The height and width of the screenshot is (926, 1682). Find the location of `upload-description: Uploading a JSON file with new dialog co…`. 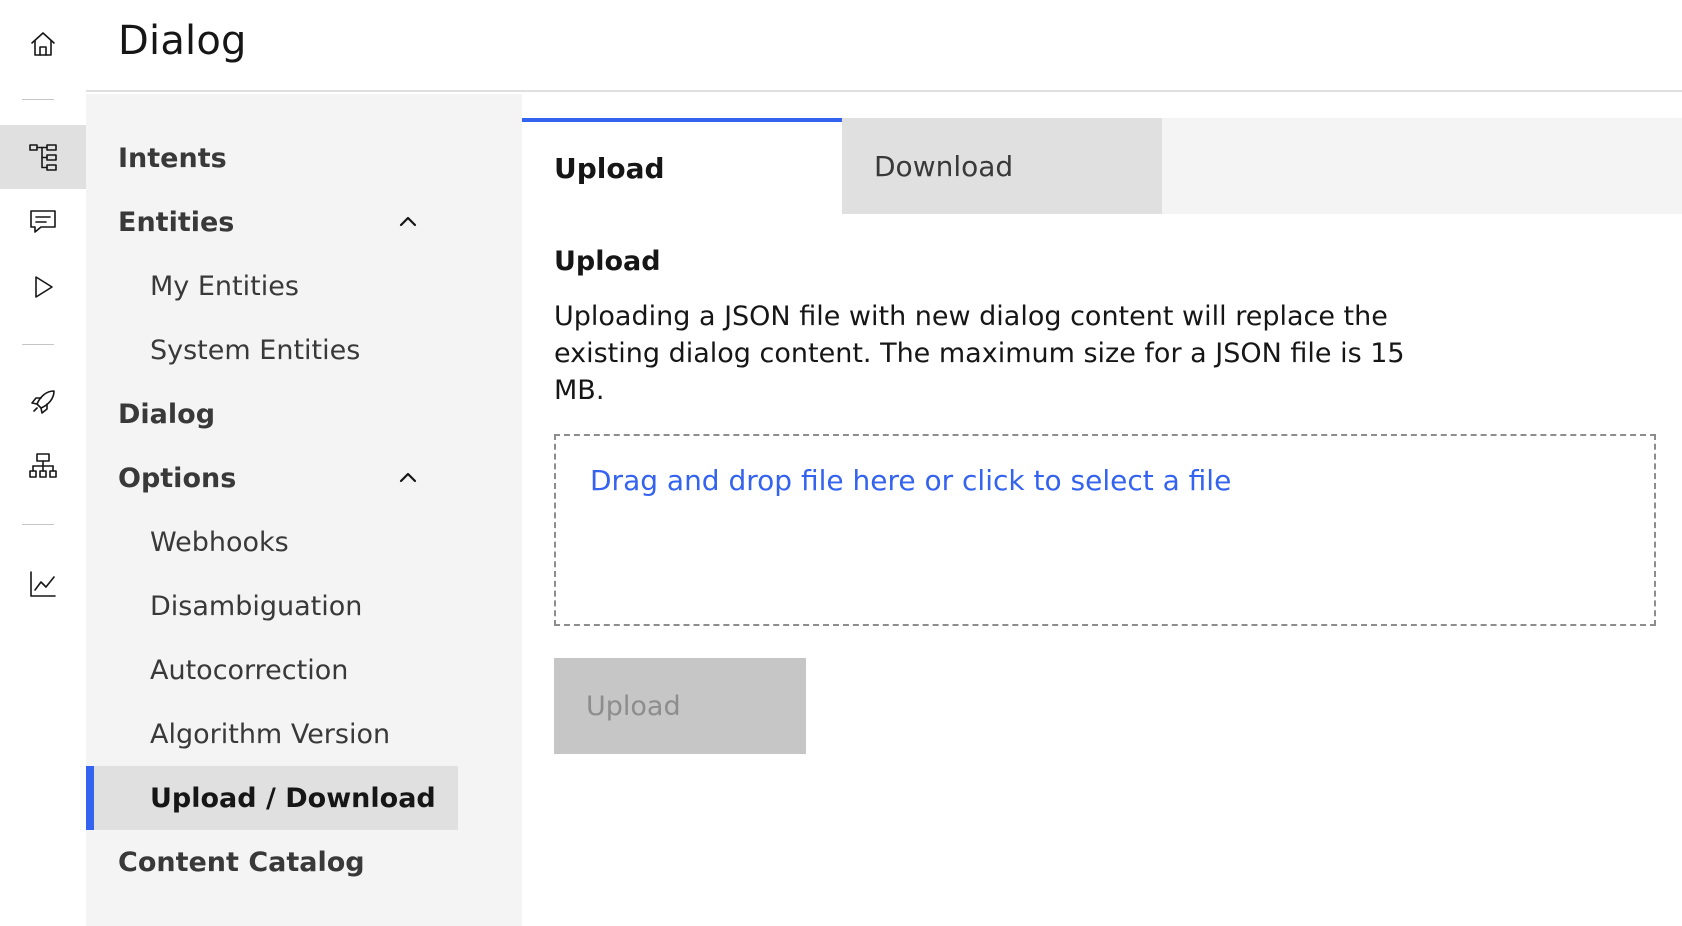

upload-description: Uploading a JSON file with new dialog co… is located at coordinates (979, 353).